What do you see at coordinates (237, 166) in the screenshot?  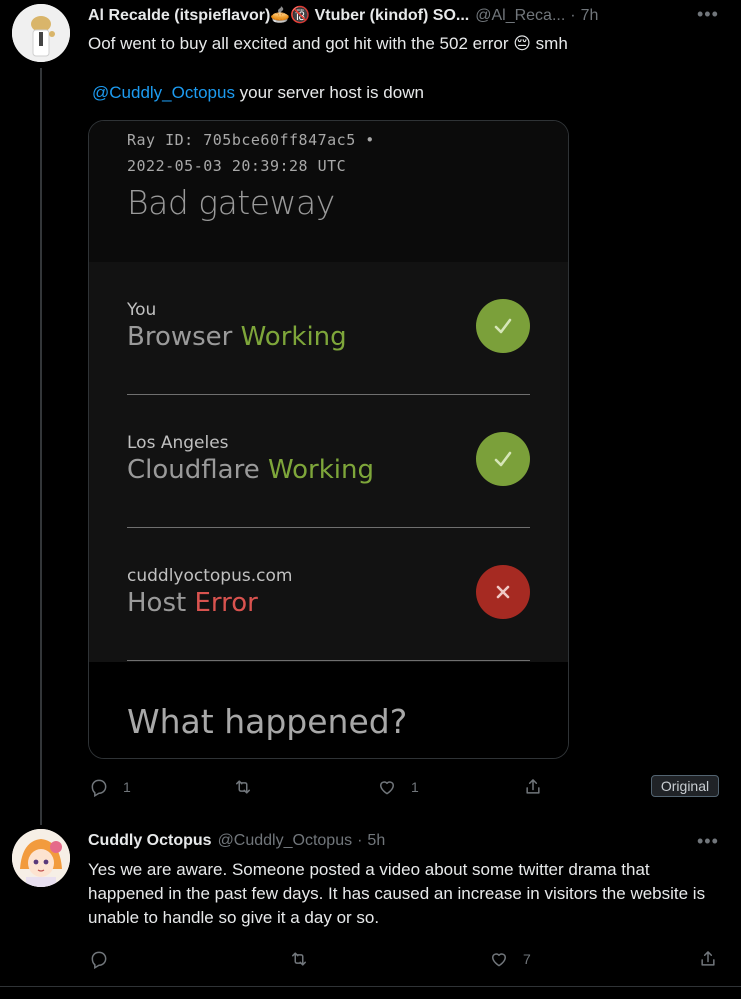 I see `error-timestamp: 2022-05-03 20:39:28 UTC` at bounding box center [237, 166].